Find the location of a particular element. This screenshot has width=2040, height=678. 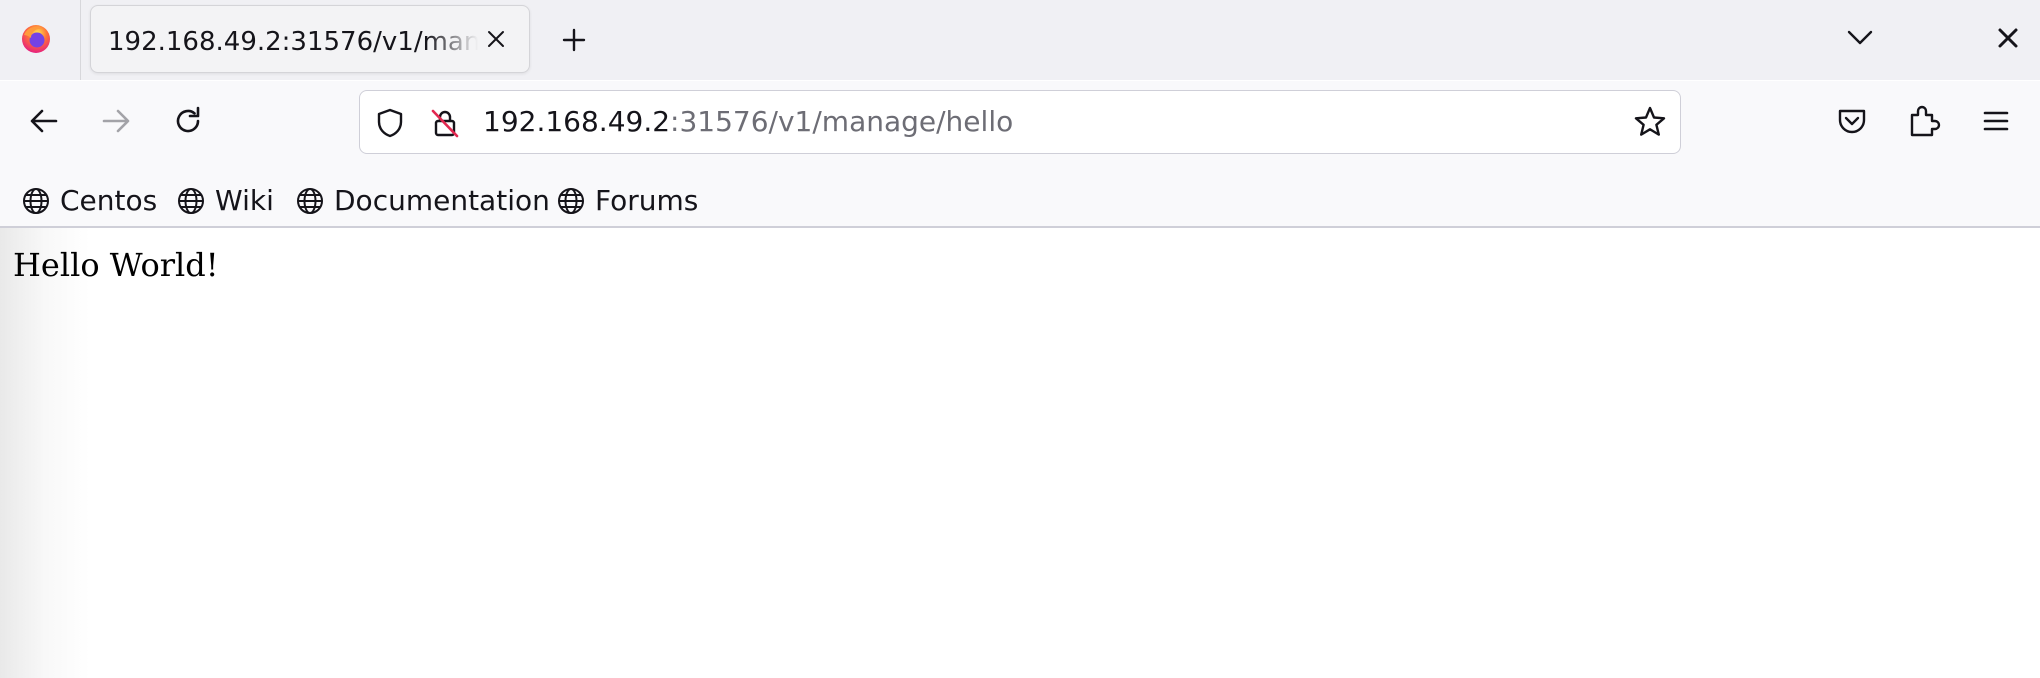

plus-icon is located at coordinates (574, 40).